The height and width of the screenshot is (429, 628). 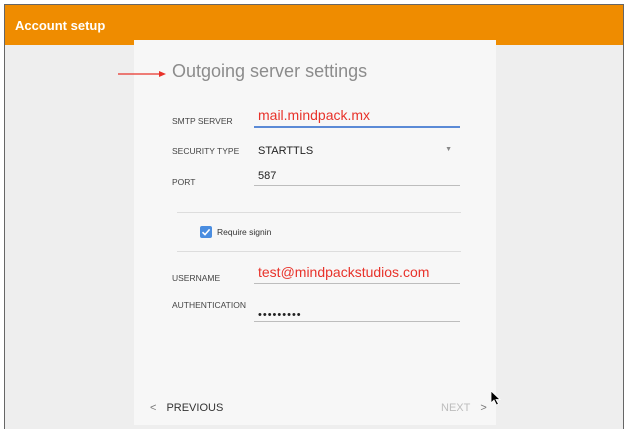 I want to click on smtp-server-value: mail.mindpack.mx, so click(x=314, y=115).